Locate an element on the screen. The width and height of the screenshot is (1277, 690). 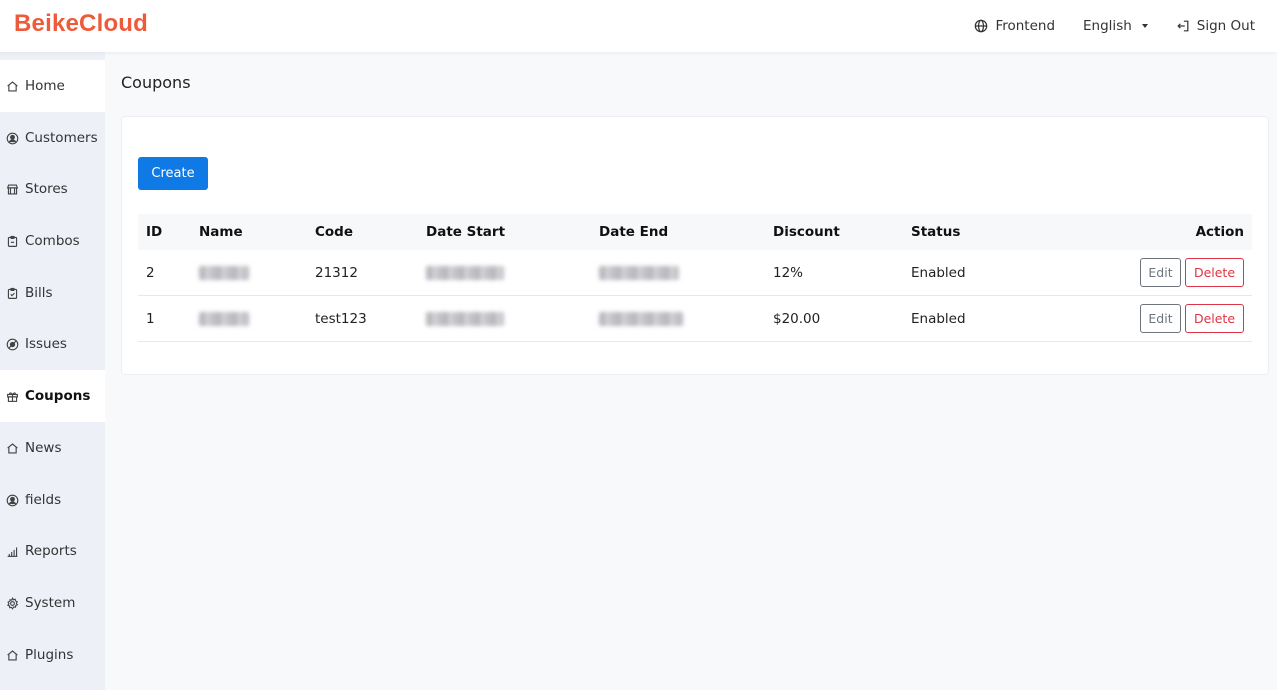
sidebar-item-stores: Stores is located at coordinates (52, 189).